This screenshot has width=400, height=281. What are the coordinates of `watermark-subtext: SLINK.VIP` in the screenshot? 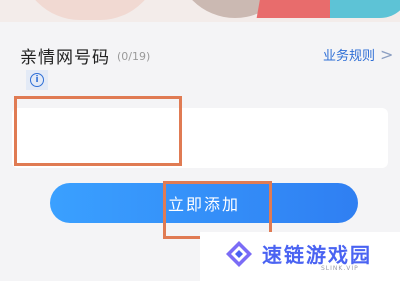 It's located at (340, 268).